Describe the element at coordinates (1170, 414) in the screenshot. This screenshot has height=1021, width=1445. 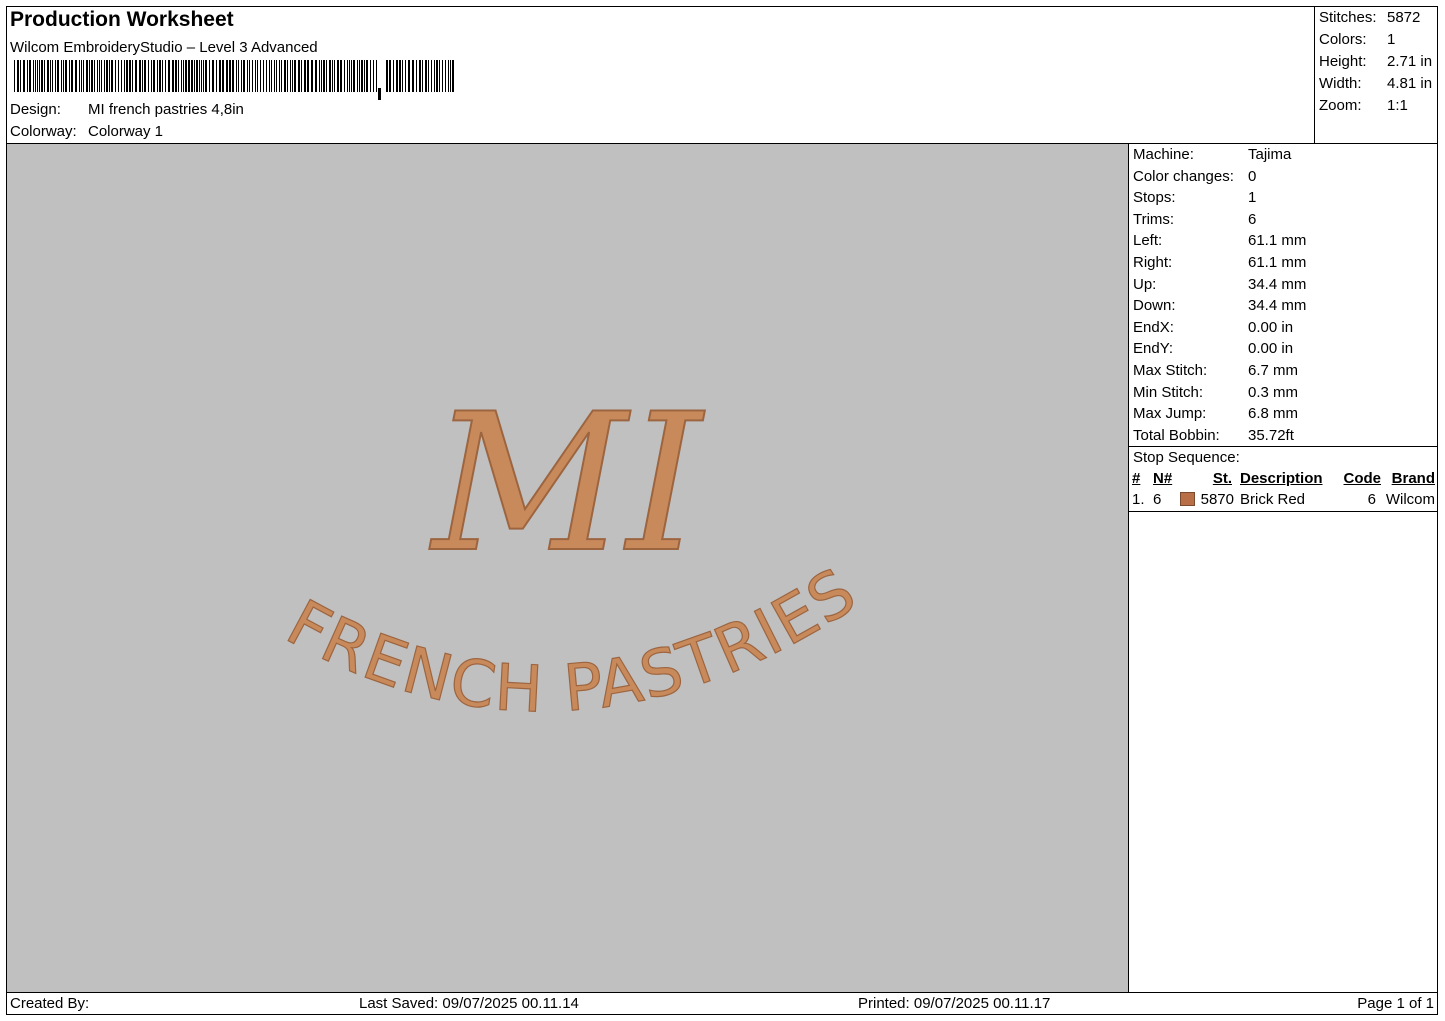
I see `stat-label: Max Jump:` at that location.